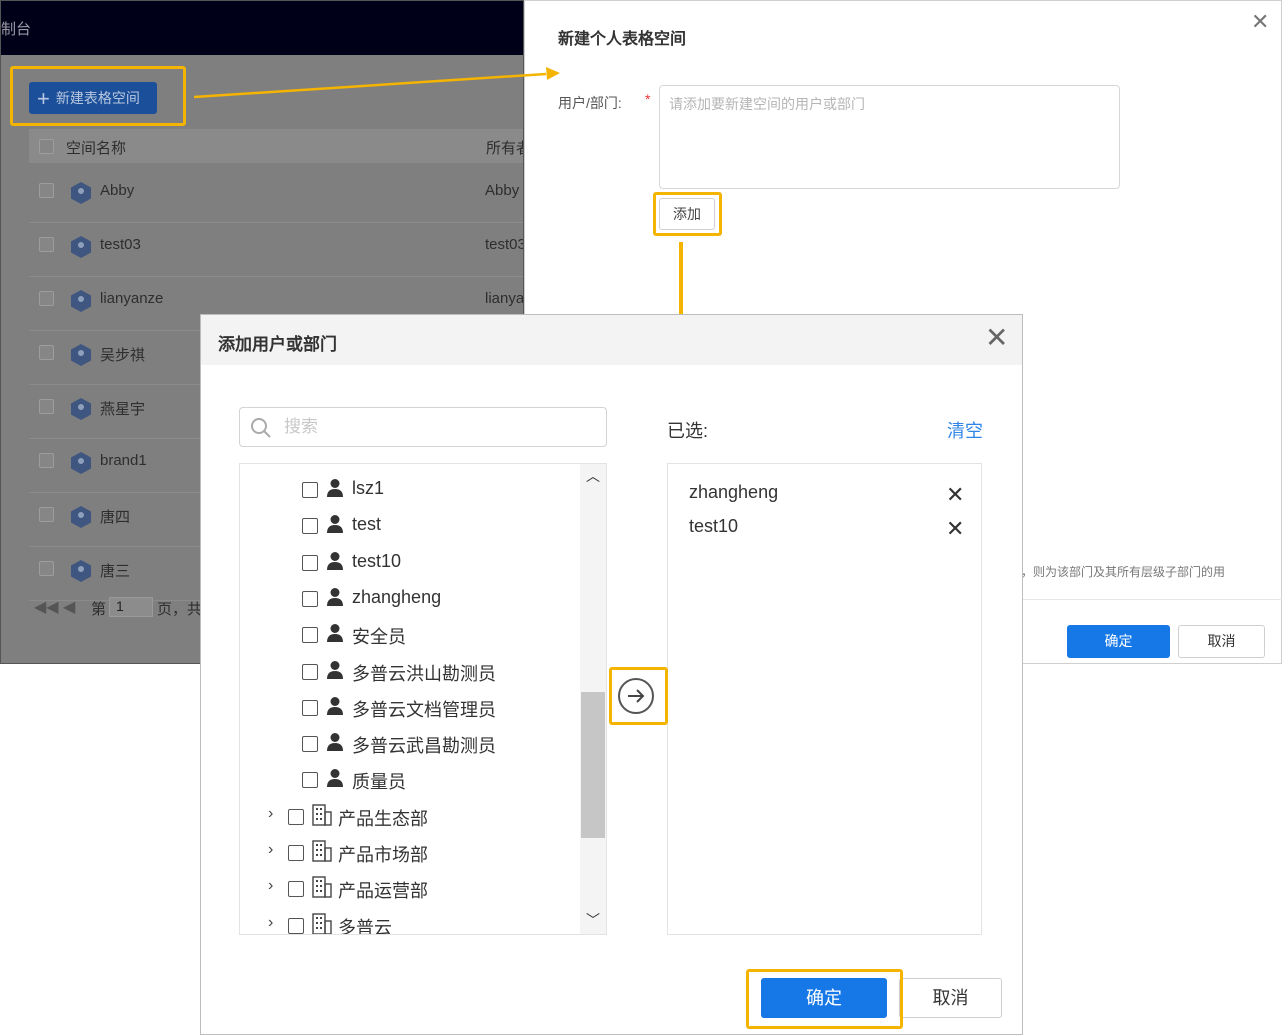 The width and height of the screenshot is (1282, 1035). Describe the element at coordinates (410, 923) in the screenshot. I see `tree-item-dept: › 多普云` at that location.